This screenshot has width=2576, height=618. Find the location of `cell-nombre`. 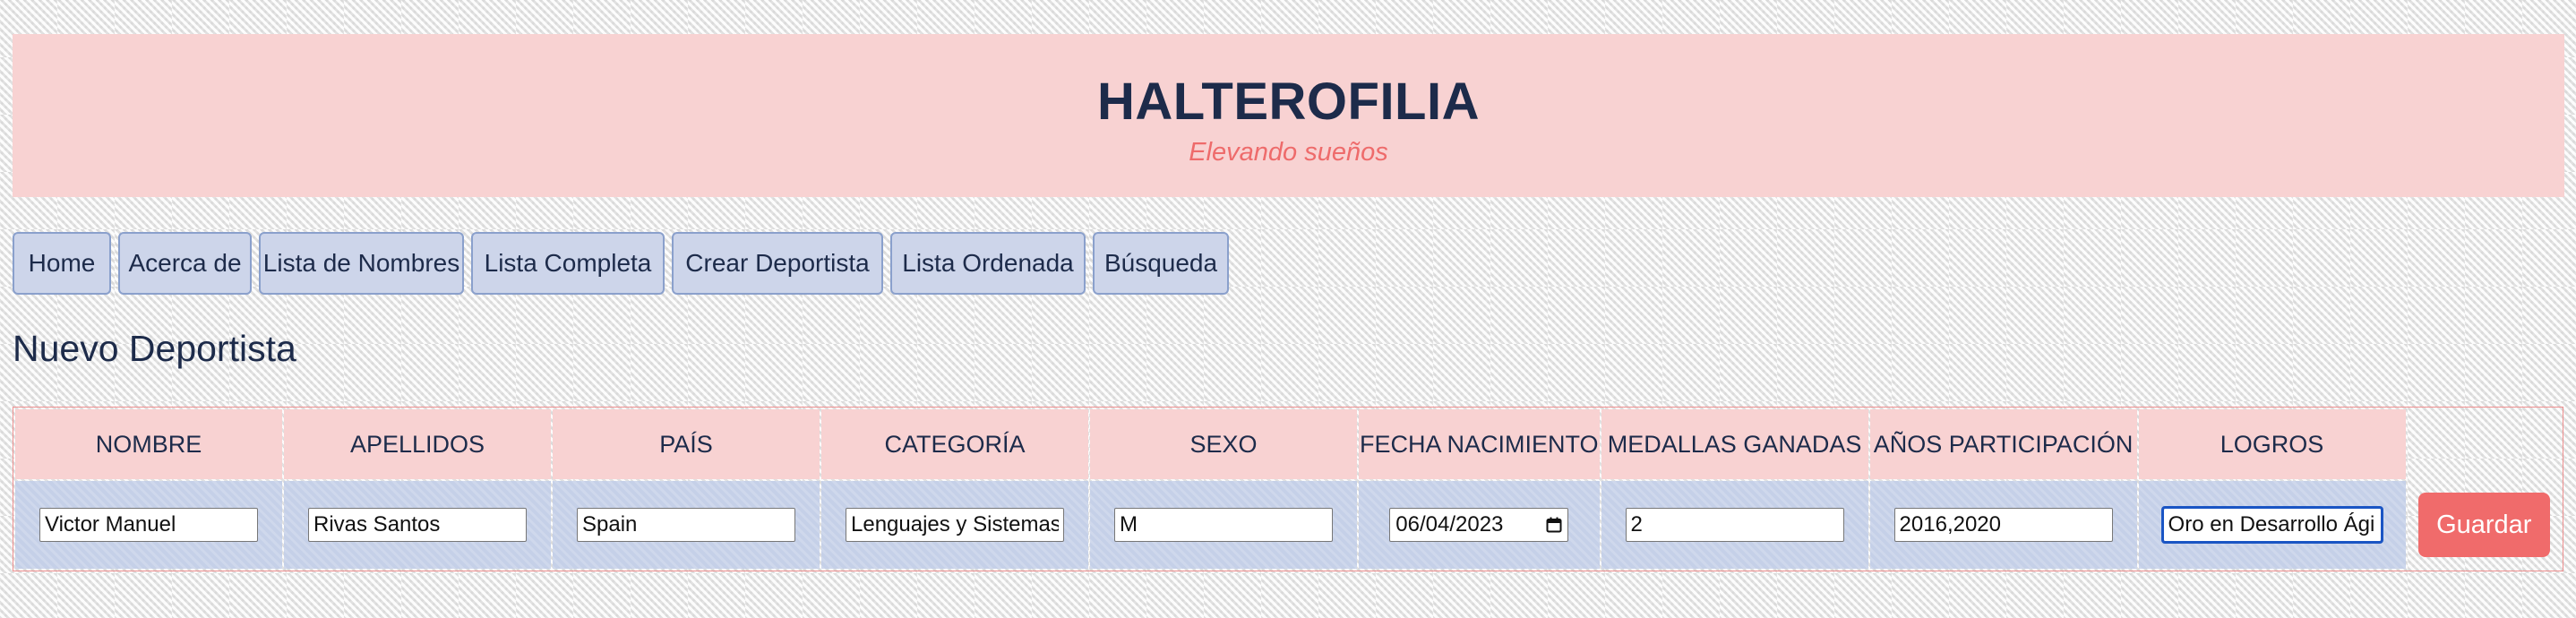

cell-nombre is located at coordinates (148, 525).